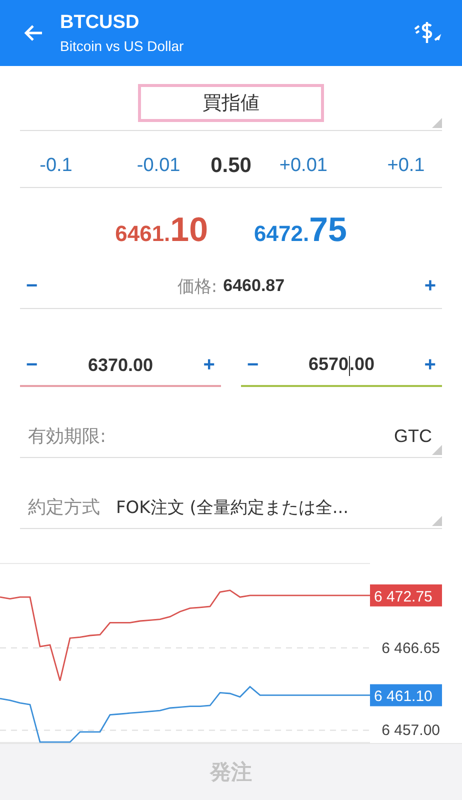  What do you see at coordinates (406, 166) in the screenshot?
I see `volume-step-button: +0.1` at bounding box center [406, 166].